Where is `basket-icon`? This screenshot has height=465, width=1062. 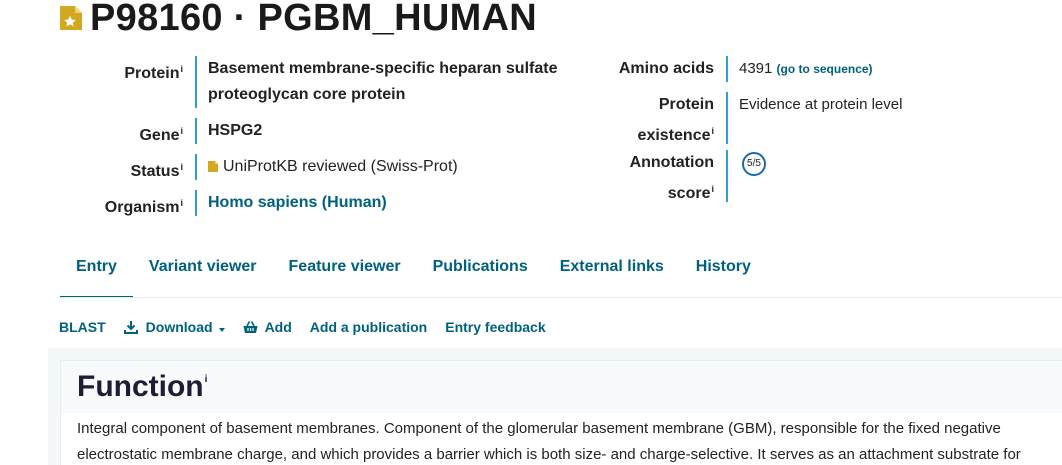 basket-icon is located at coordinates (250, 327).